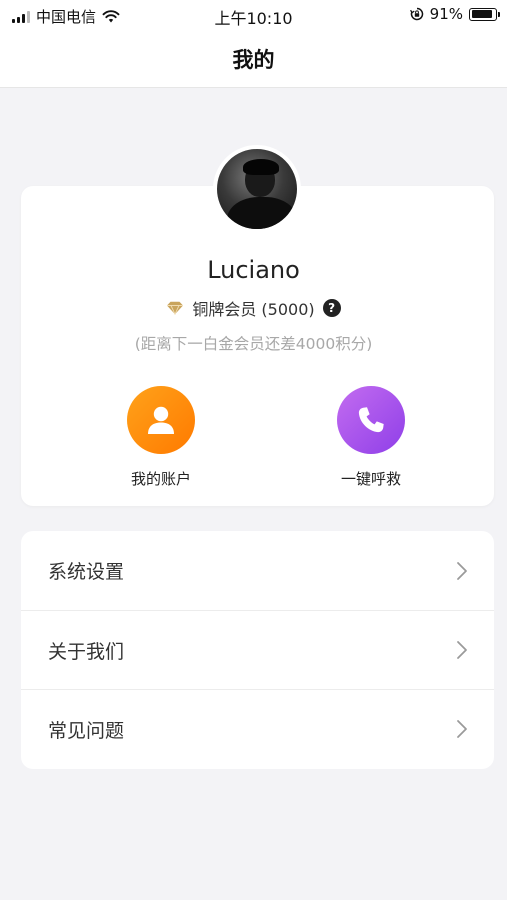  I want to click on status-bar-right: 91%, so click(454, 14).